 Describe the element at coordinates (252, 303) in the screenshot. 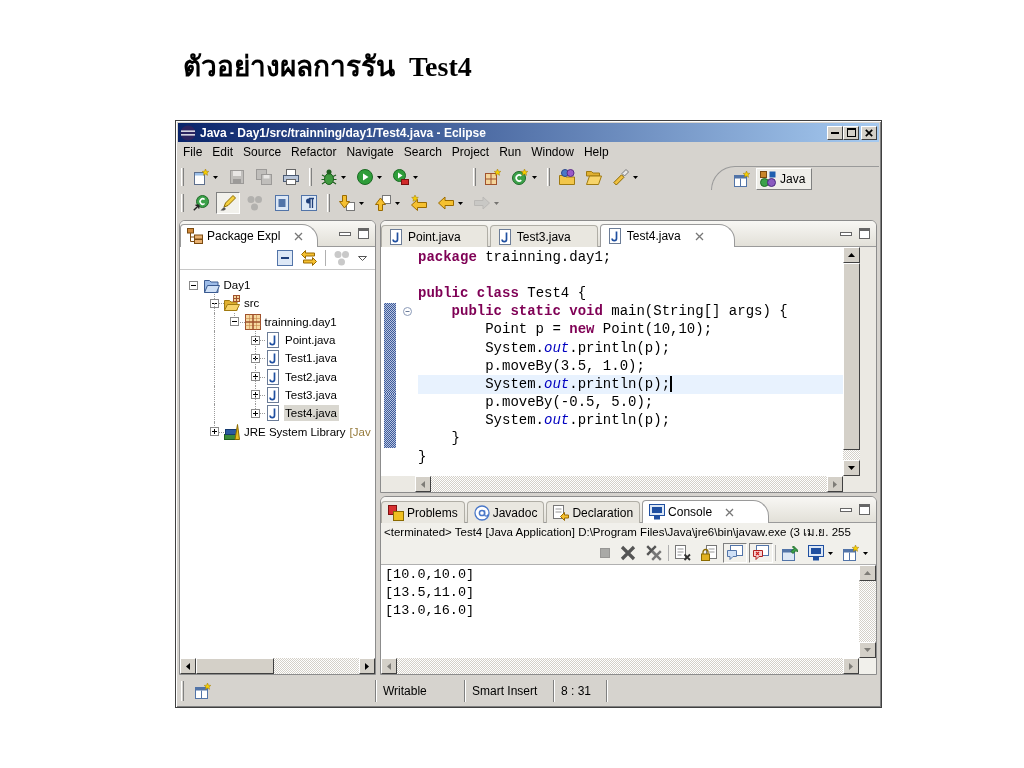

I see `tree-item: src` at that location.